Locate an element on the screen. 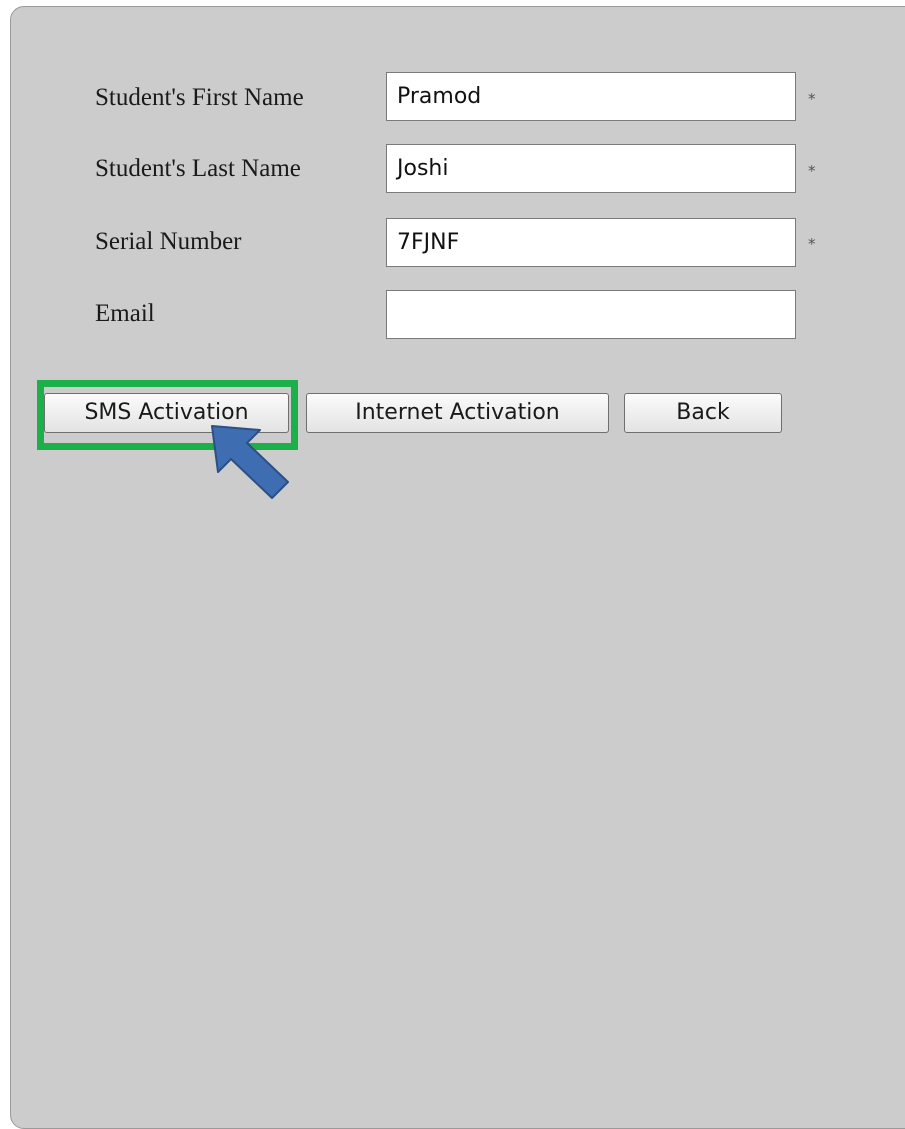 This screenshot has height=1129, width=905. internet-activation-button: Internet Activation is located at coordinates (457, 413).